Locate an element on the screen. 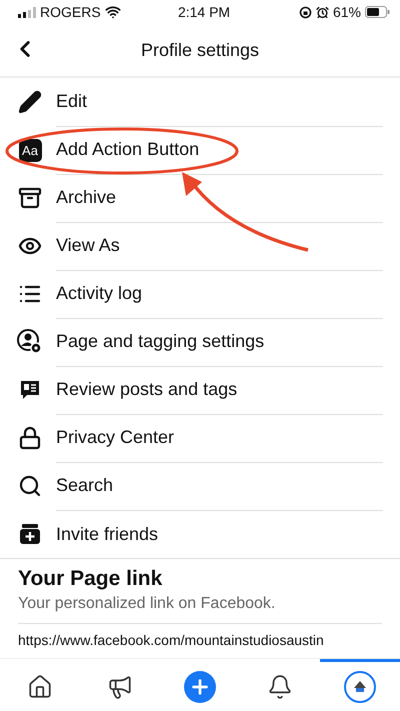 Image resolution: width=400 pixels, height=711 pixels. search-icon is located at coordinates (30, 486).